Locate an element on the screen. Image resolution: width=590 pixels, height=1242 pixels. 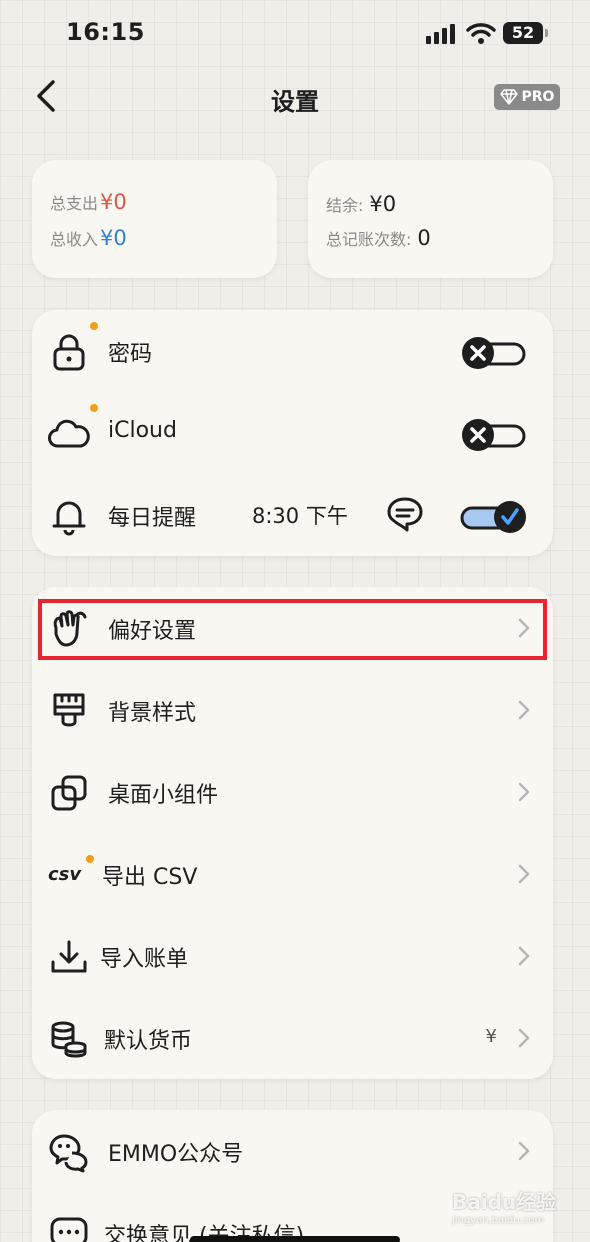
password-label: 密码 is located at coordinates (130, 354).